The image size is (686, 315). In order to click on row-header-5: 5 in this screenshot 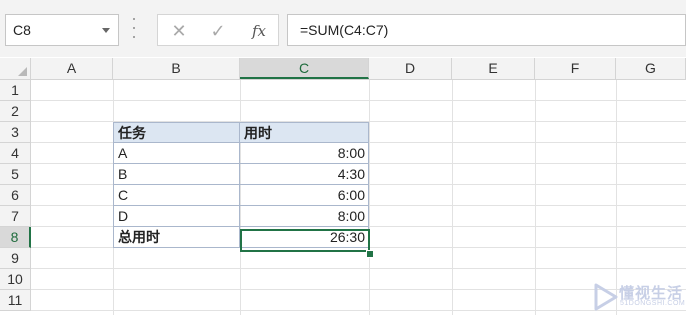, I will do `click(15, 174)`.